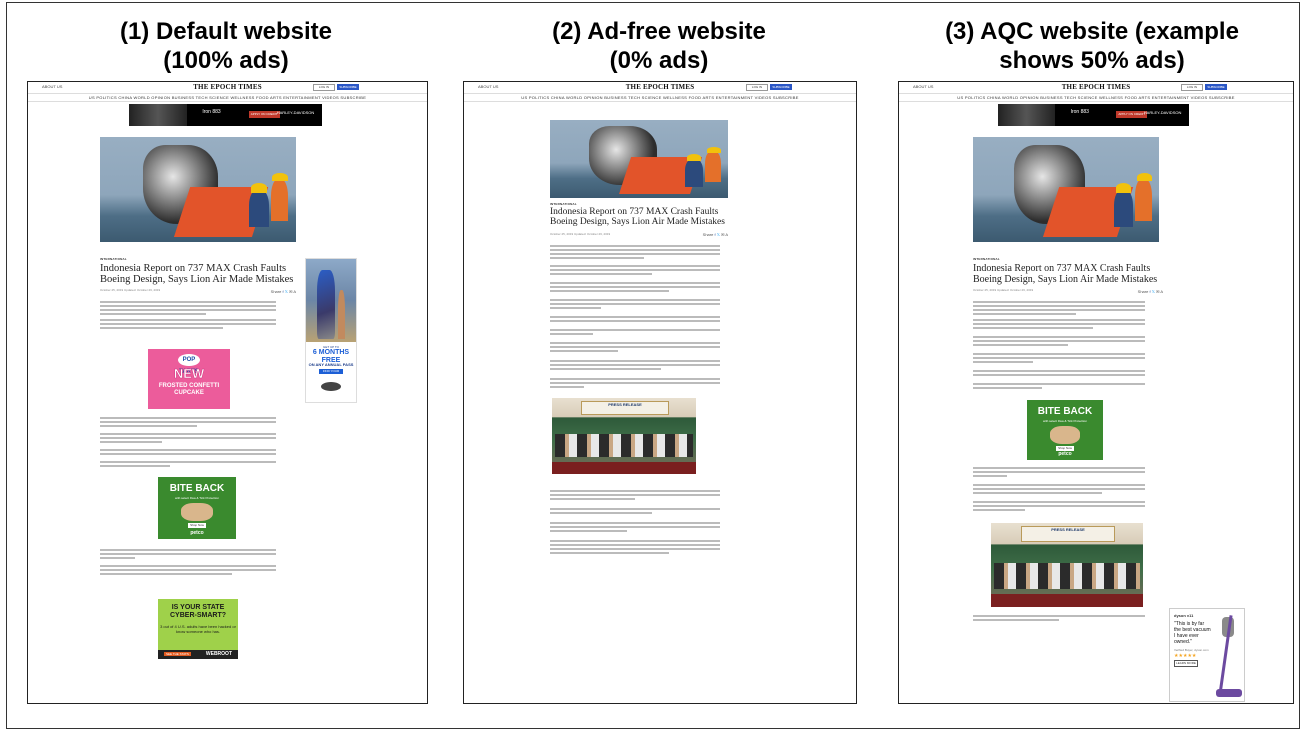 This screenshot has height=731, width=1306. What do you see at coordinates (331, 386) in the screenshot?
I see `ad-logo` at bounding box center [331, 386].